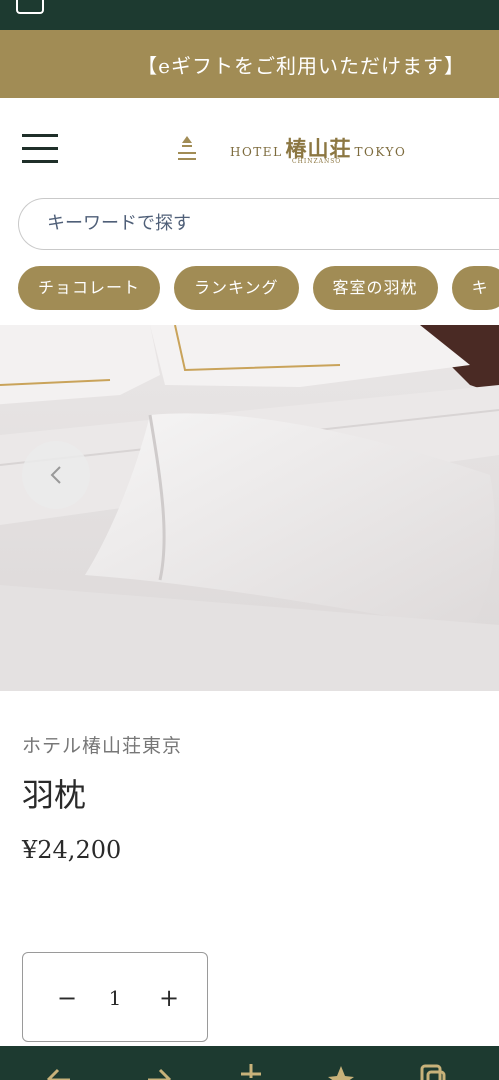  I want to click on banner-text: 【eギフトをご利用いただけます】, so click(301, 65).